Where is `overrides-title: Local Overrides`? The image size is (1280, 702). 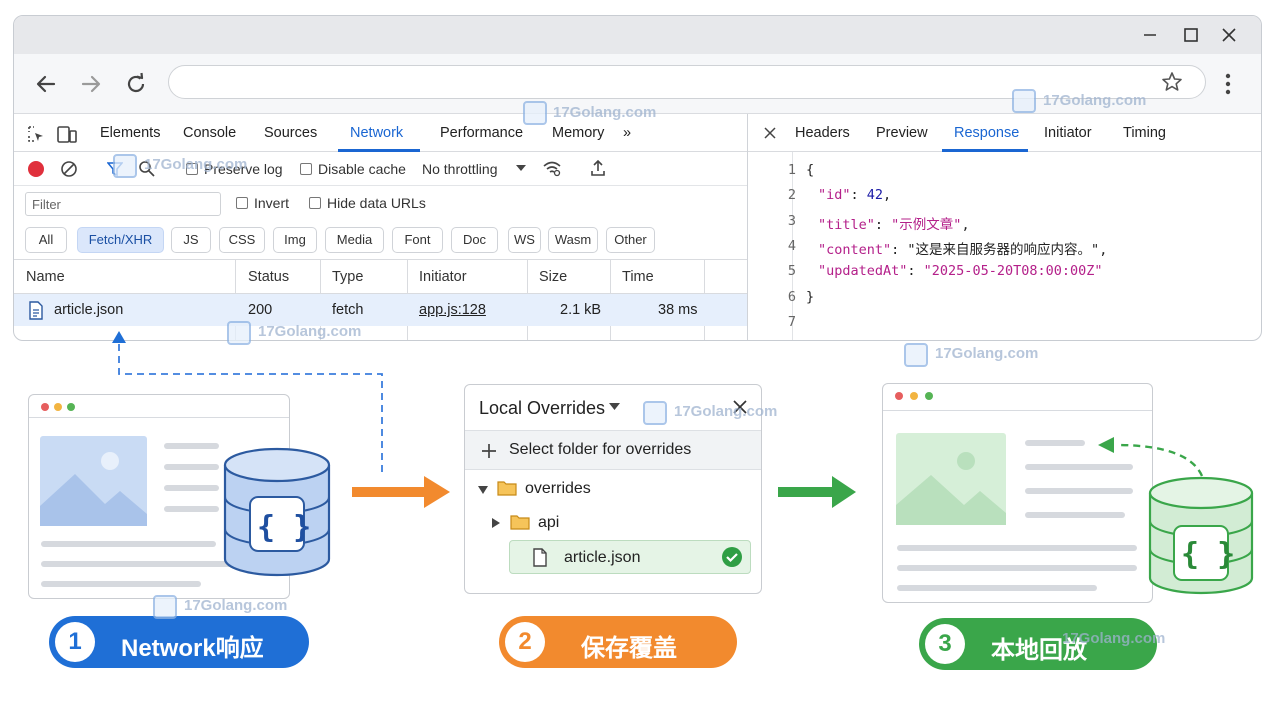 overrides-title: Local Overrides is located at coordinates (542, 408).